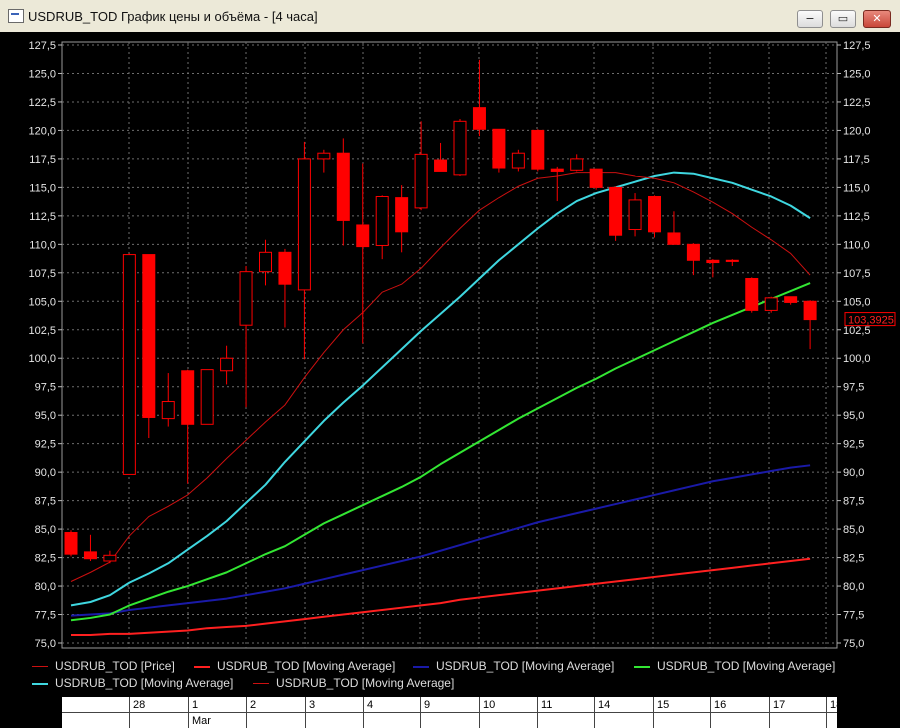 The width and height of the screenshot is (900, 728). Describe the element at coordinates (513, 667) in the screenshot. I see `legend-item-ma-navy: USDRUB_TOD [Moving Average]` at that location.